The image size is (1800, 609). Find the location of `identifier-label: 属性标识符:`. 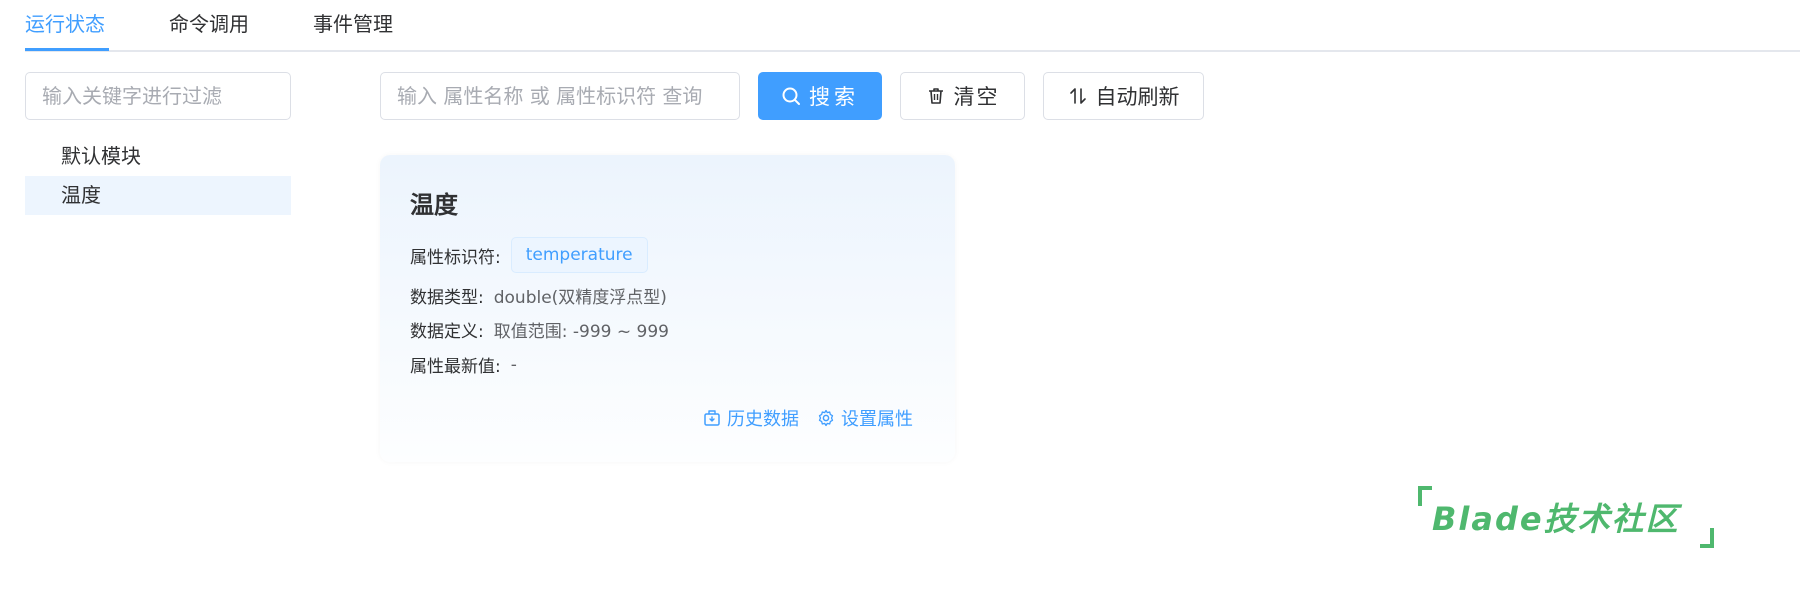

identifier-label: 属性标识符: is located at coordinates (455, 257).